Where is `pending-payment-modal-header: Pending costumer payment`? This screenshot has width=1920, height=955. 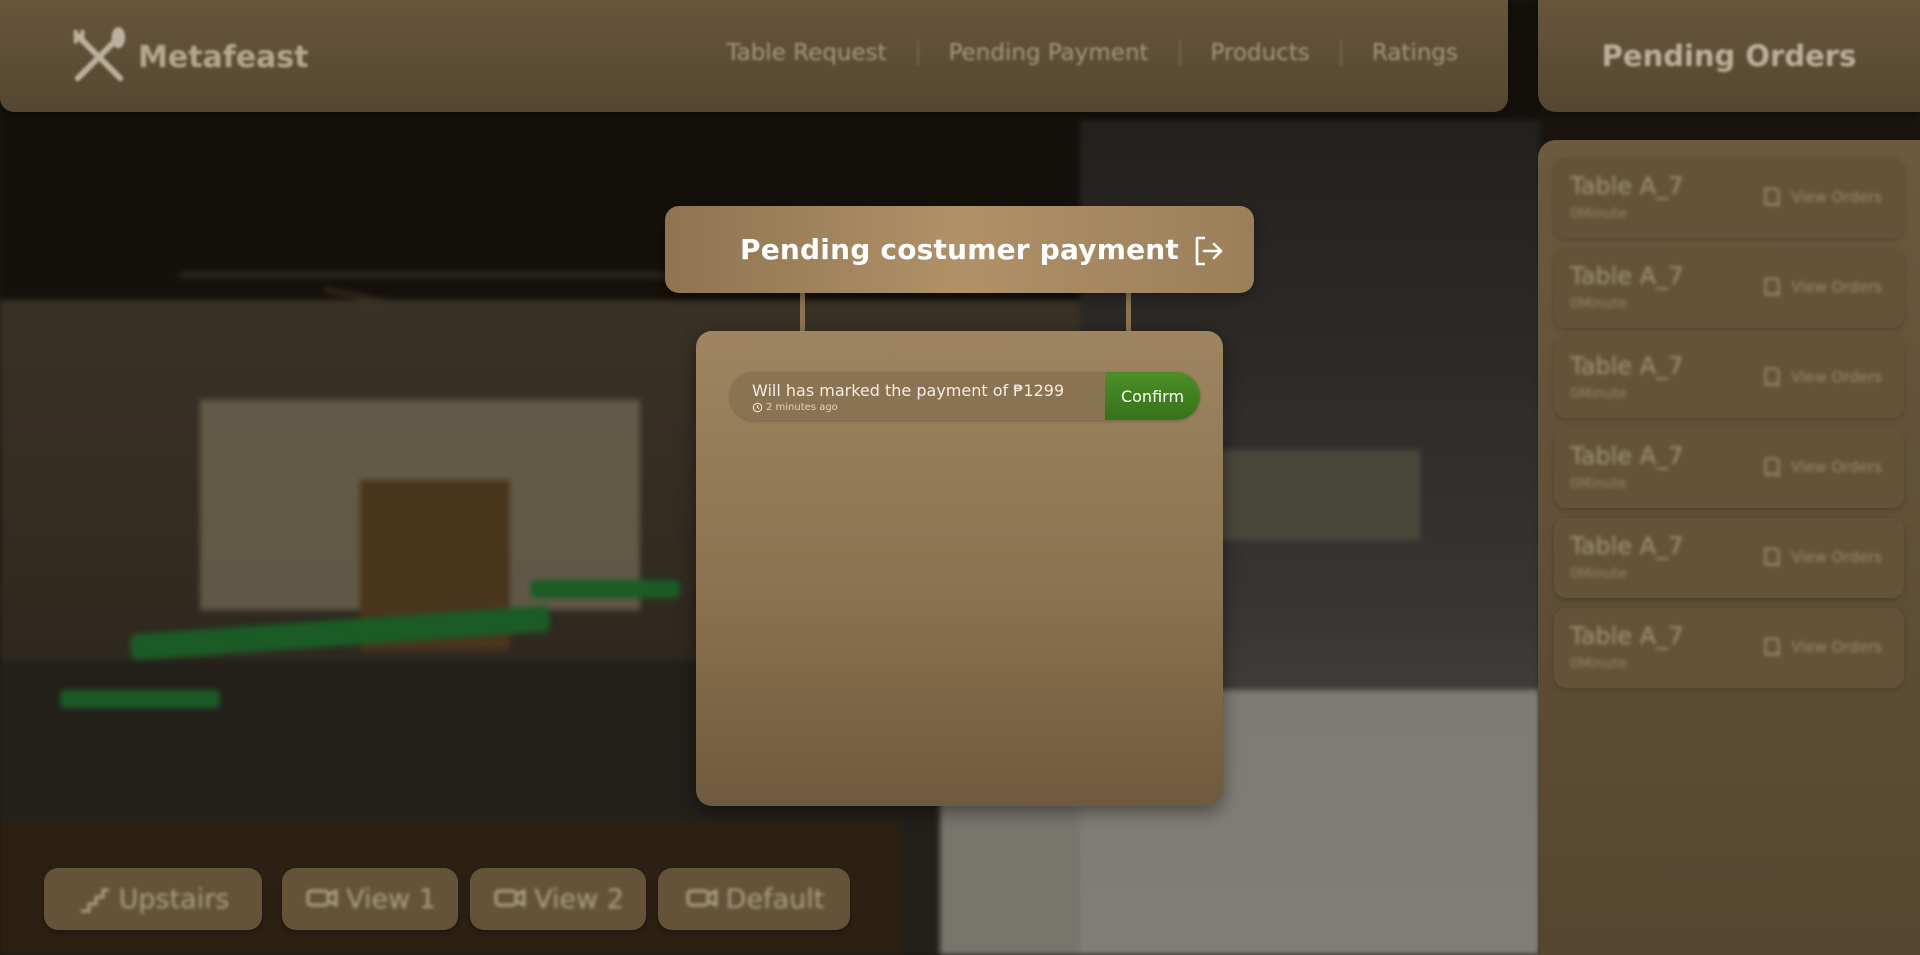 pending-payment-modal-header: Pending costumer payment is located at coordinates (959, 249).